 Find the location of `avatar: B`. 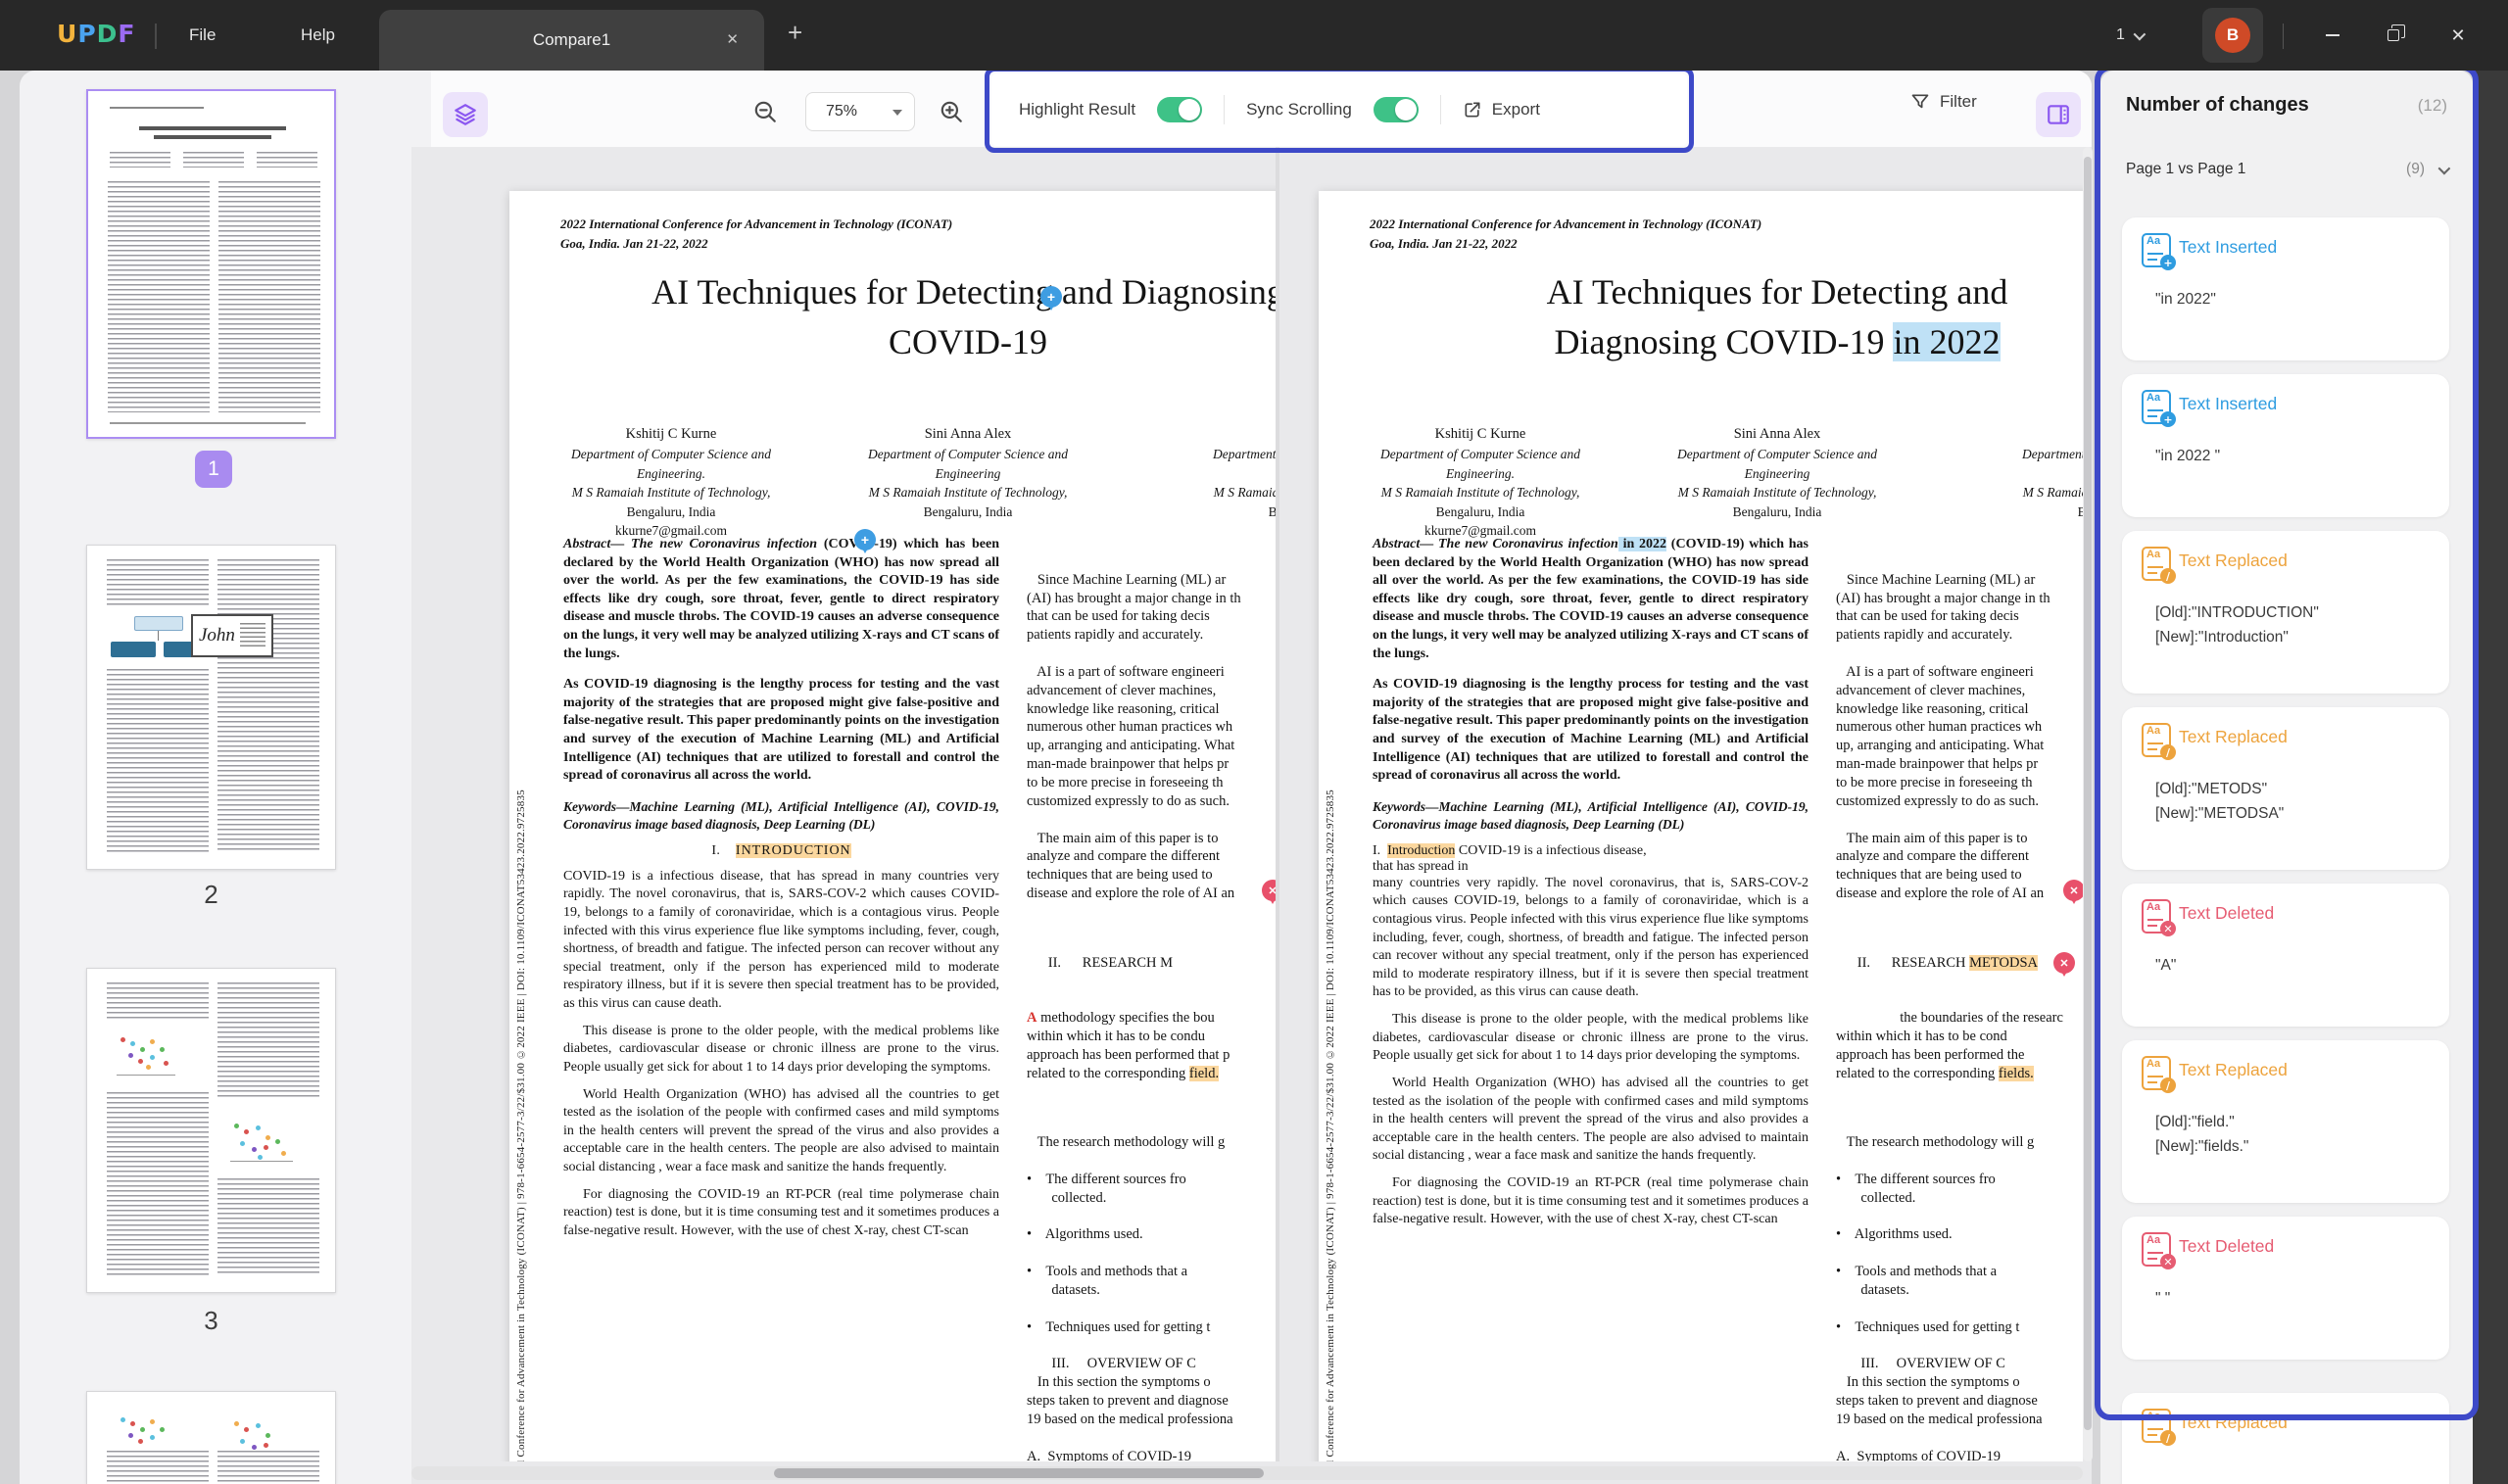

avatar: B is located at coordinates (2232, 35).